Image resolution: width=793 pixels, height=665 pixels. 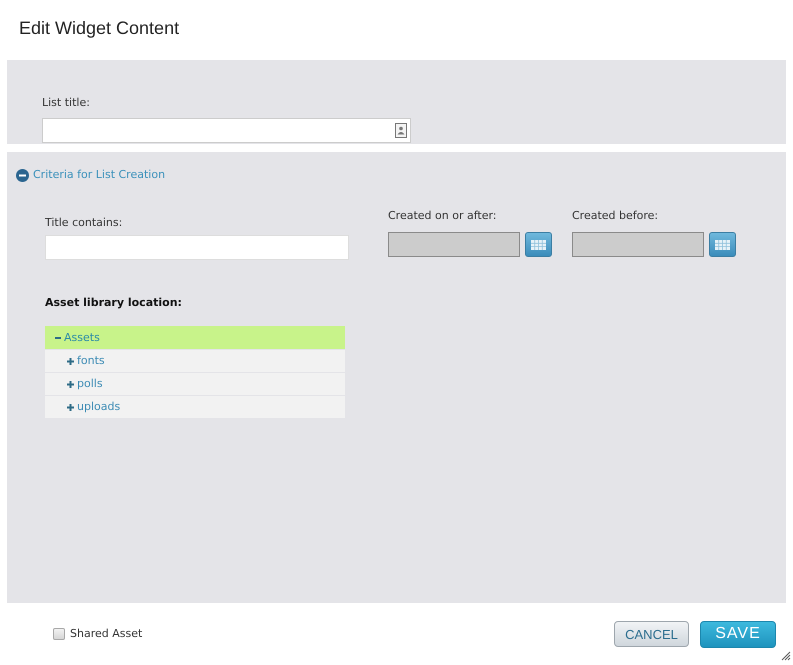 I want to click on asset-location-label: Asset library location:, so click(x=113, y=303).